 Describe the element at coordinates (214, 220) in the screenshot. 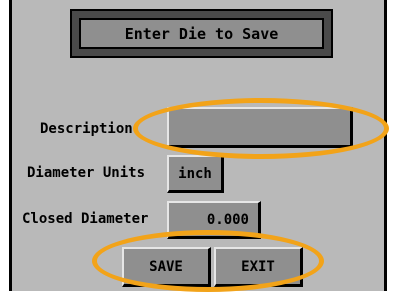

I see `closed-diameter-field: 0.000` at that location.